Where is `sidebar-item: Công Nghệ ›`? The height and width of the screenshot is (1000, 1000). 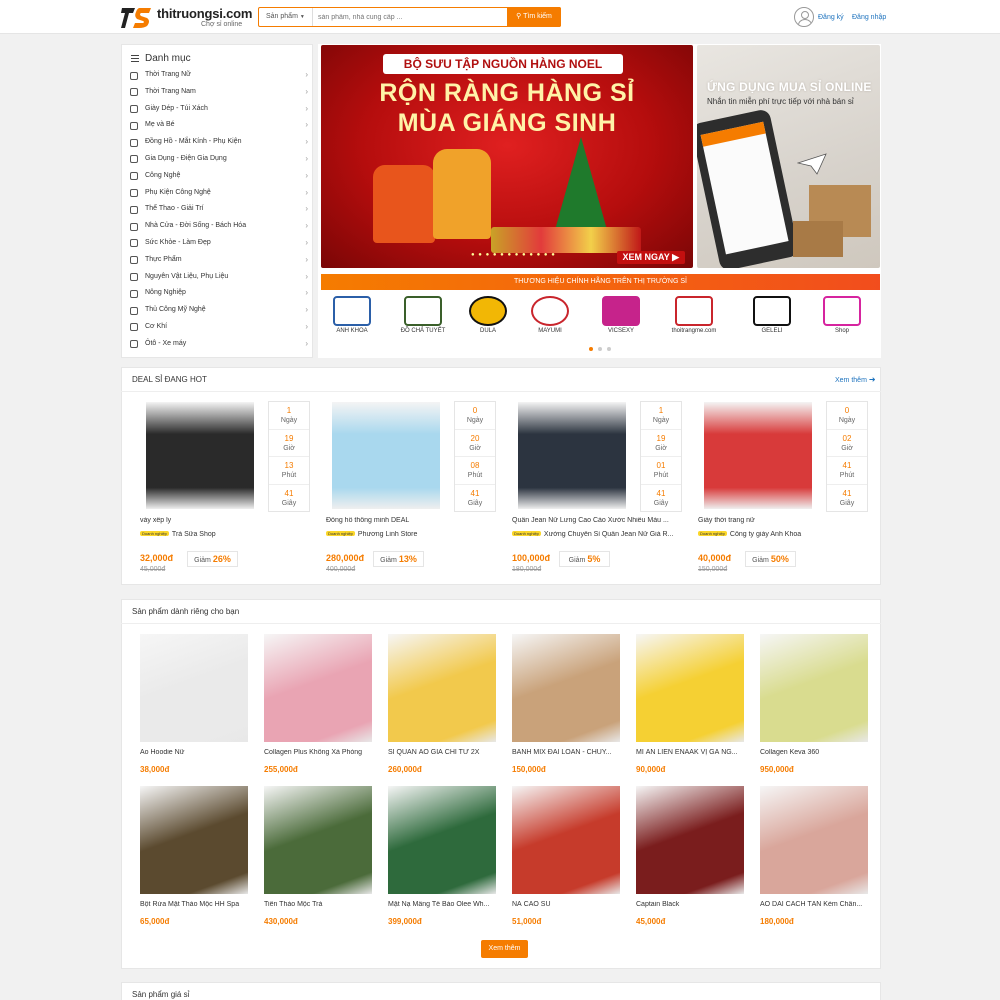
sidebar-item: Công Nghệ › is located at coordinates (219, 176).